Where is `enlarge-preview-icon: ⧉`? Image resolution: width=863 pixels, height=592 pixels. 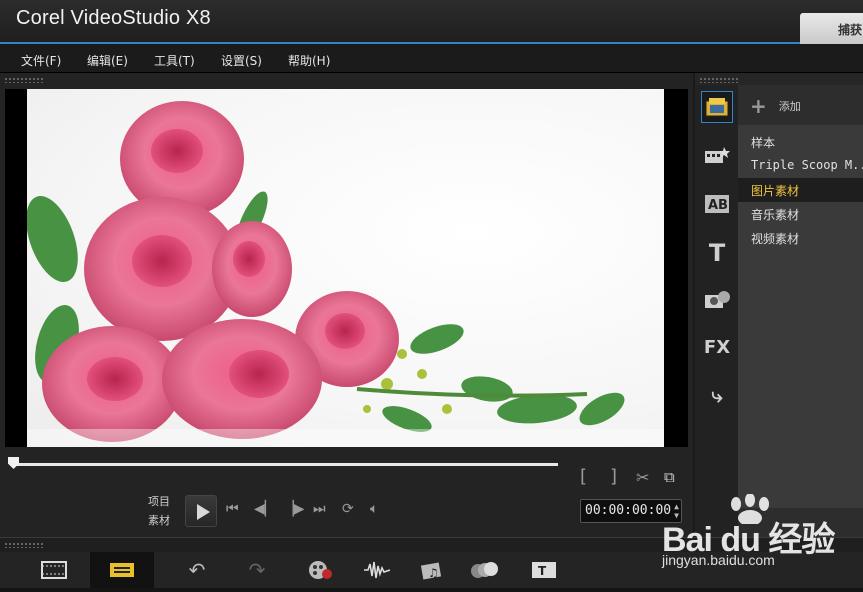 enlarge-preview-icon: ⧉ is located at coordinates (669, 477).